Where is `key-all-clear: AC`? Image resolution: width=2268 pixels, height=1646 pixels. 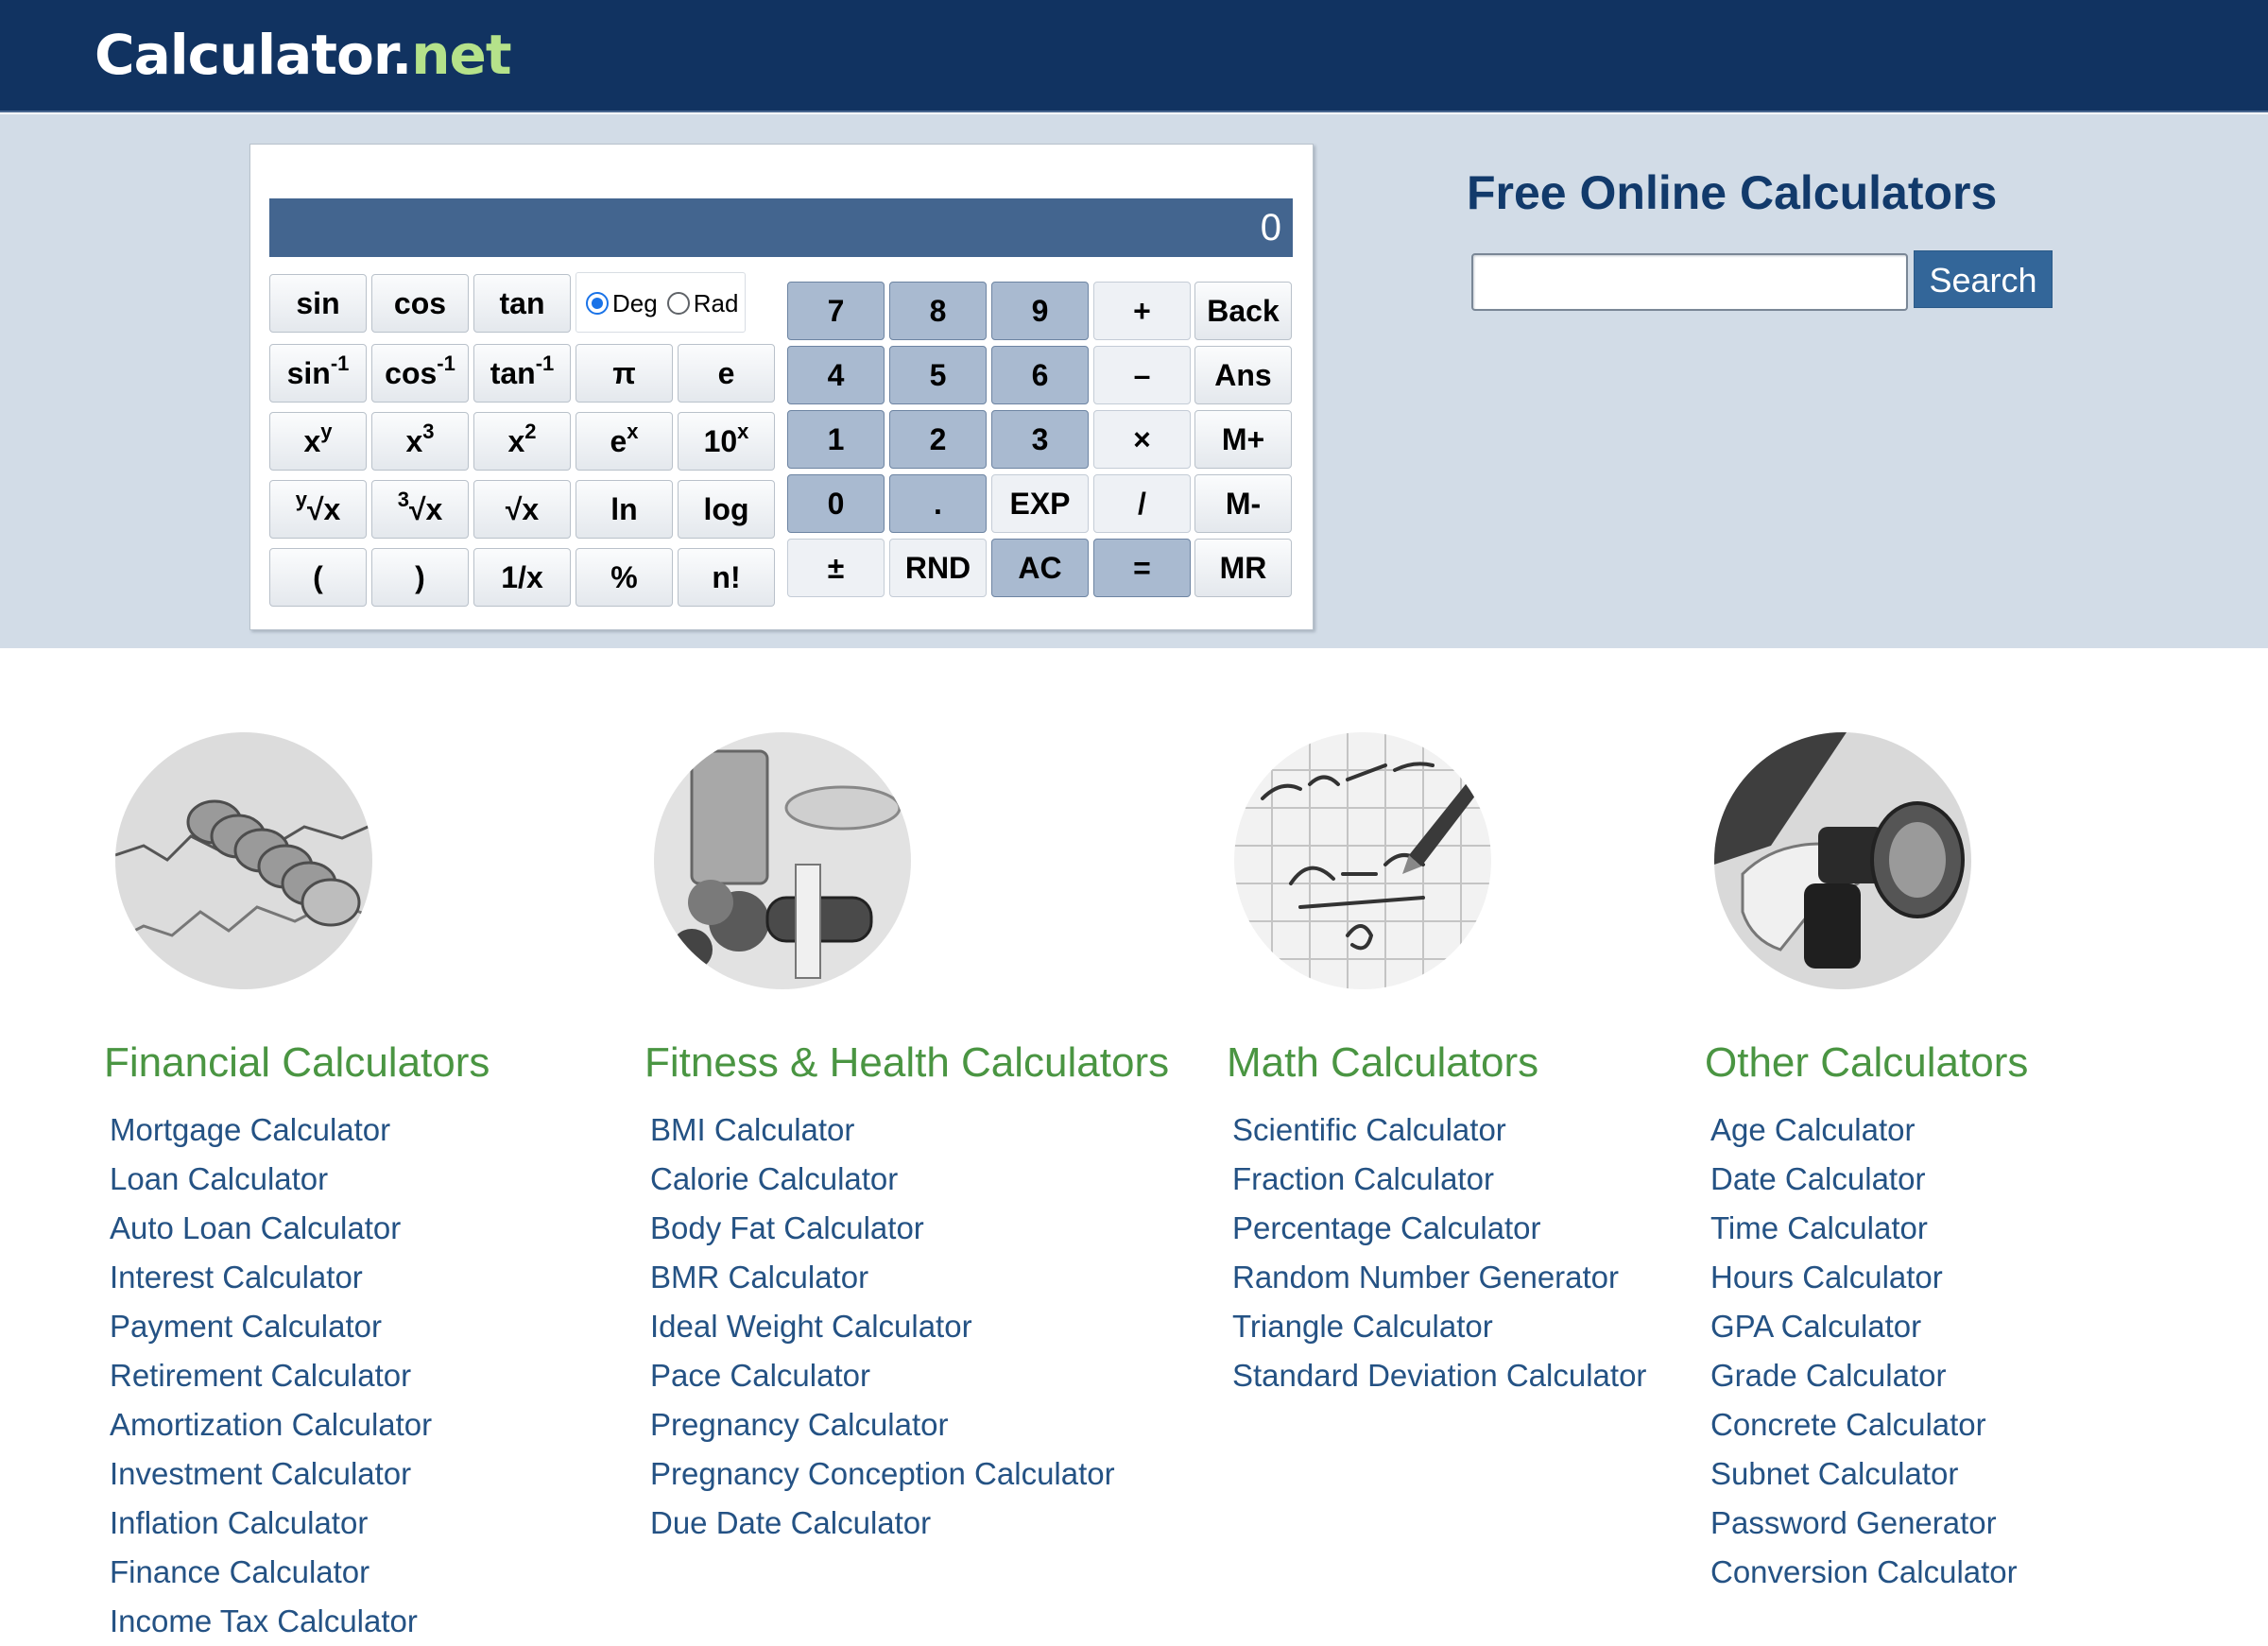
key-all-clear: AC is located at coordinates (1040, 568).